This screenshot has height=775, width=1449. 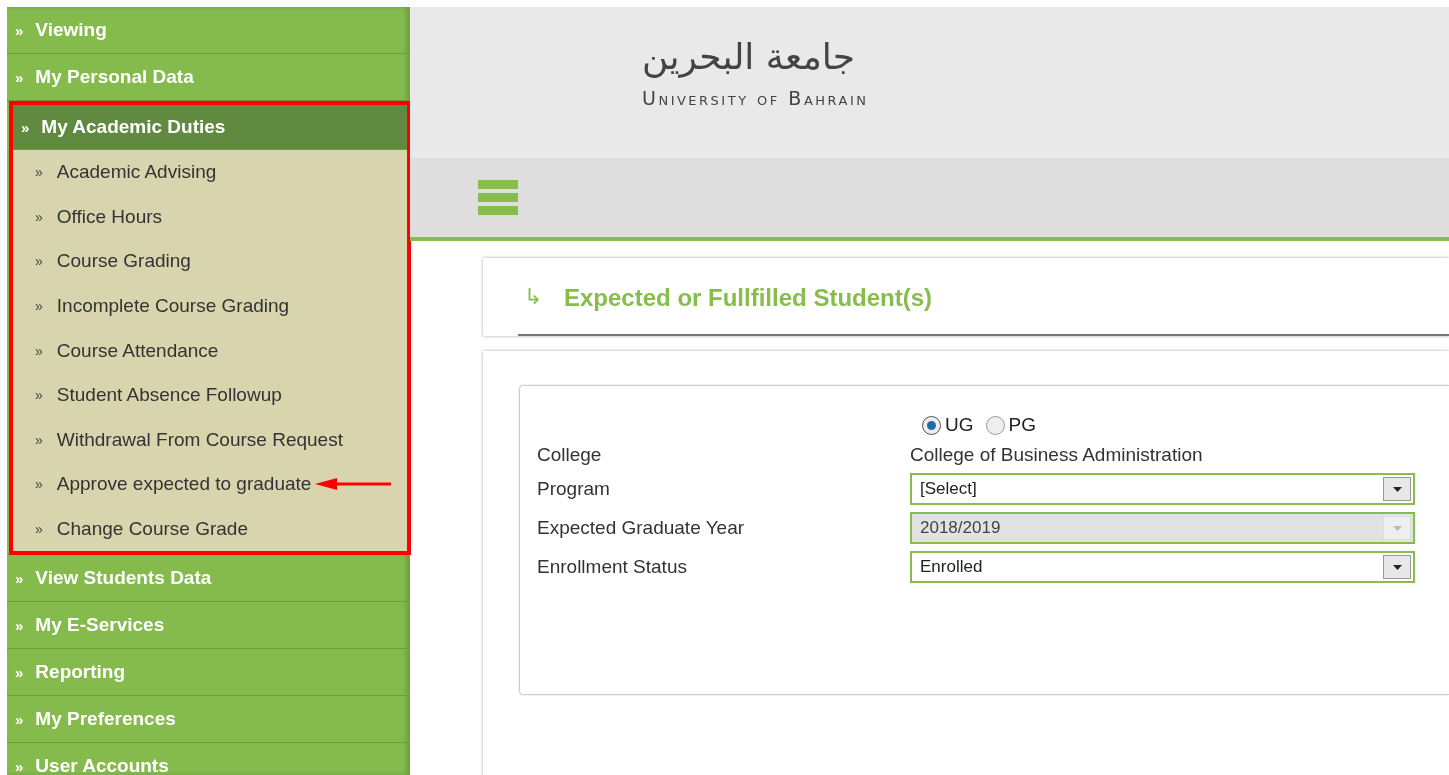 I want to click on logo-arabic-text: جامعة البحرين, so click(x=748, y=56).